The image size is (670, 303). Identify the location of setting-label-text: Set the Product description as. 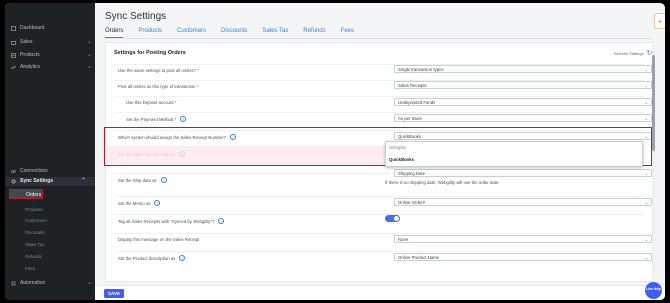
(147, 258).